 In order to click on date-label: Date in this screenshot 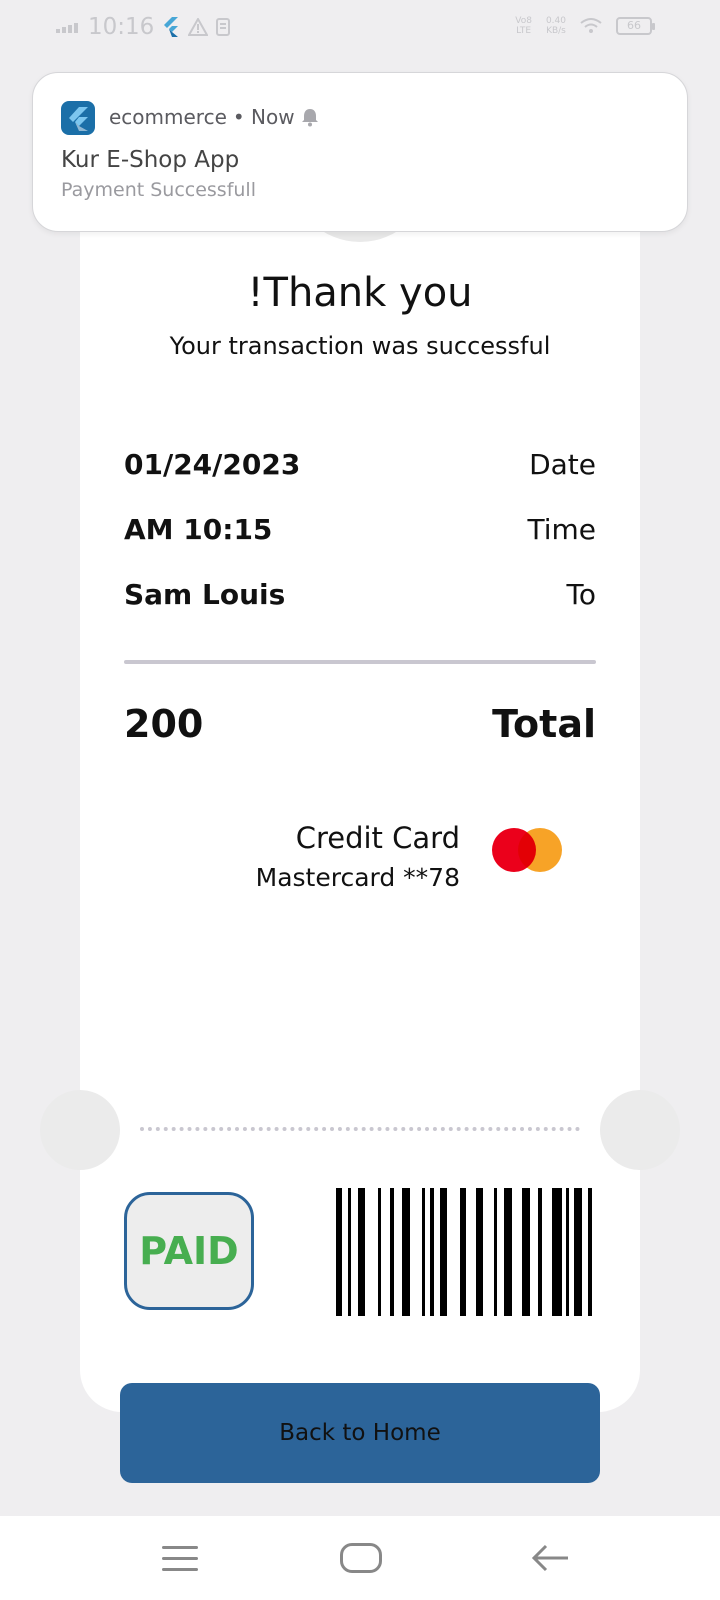, I will do `click(562, 464)`.